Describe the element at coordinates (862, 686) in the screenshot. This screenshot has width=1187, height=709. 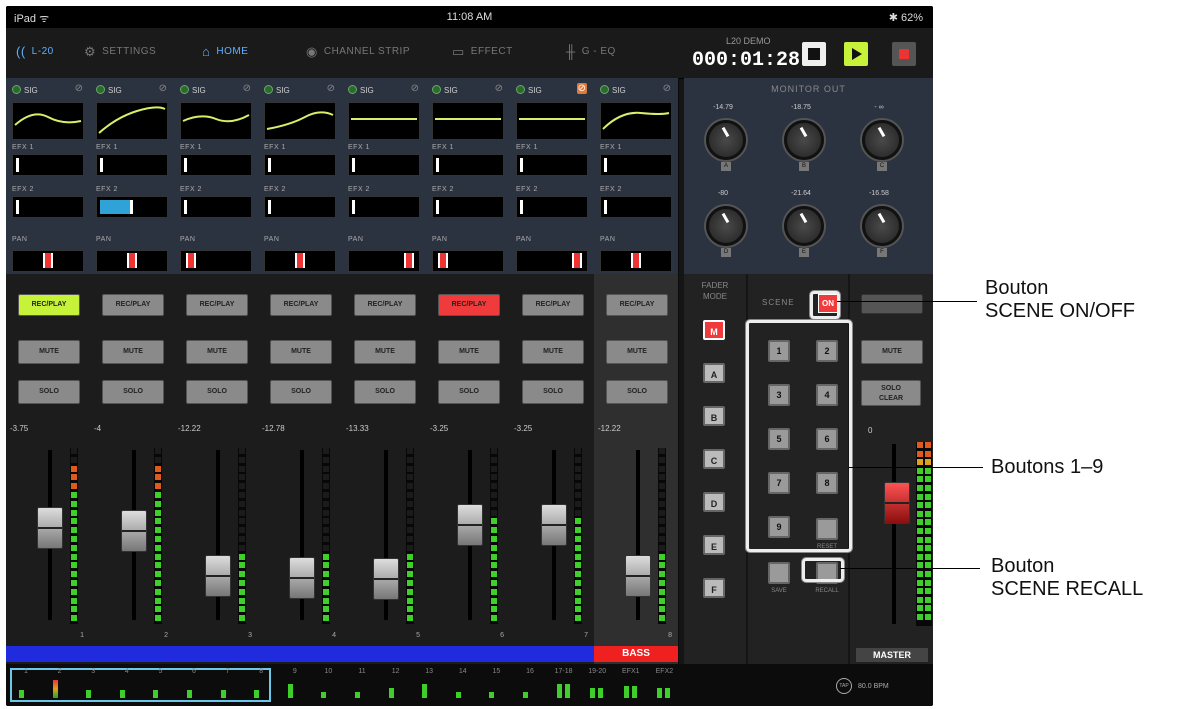
I see `tap-tempo-button: TAP 80.0 BPM` at that location.